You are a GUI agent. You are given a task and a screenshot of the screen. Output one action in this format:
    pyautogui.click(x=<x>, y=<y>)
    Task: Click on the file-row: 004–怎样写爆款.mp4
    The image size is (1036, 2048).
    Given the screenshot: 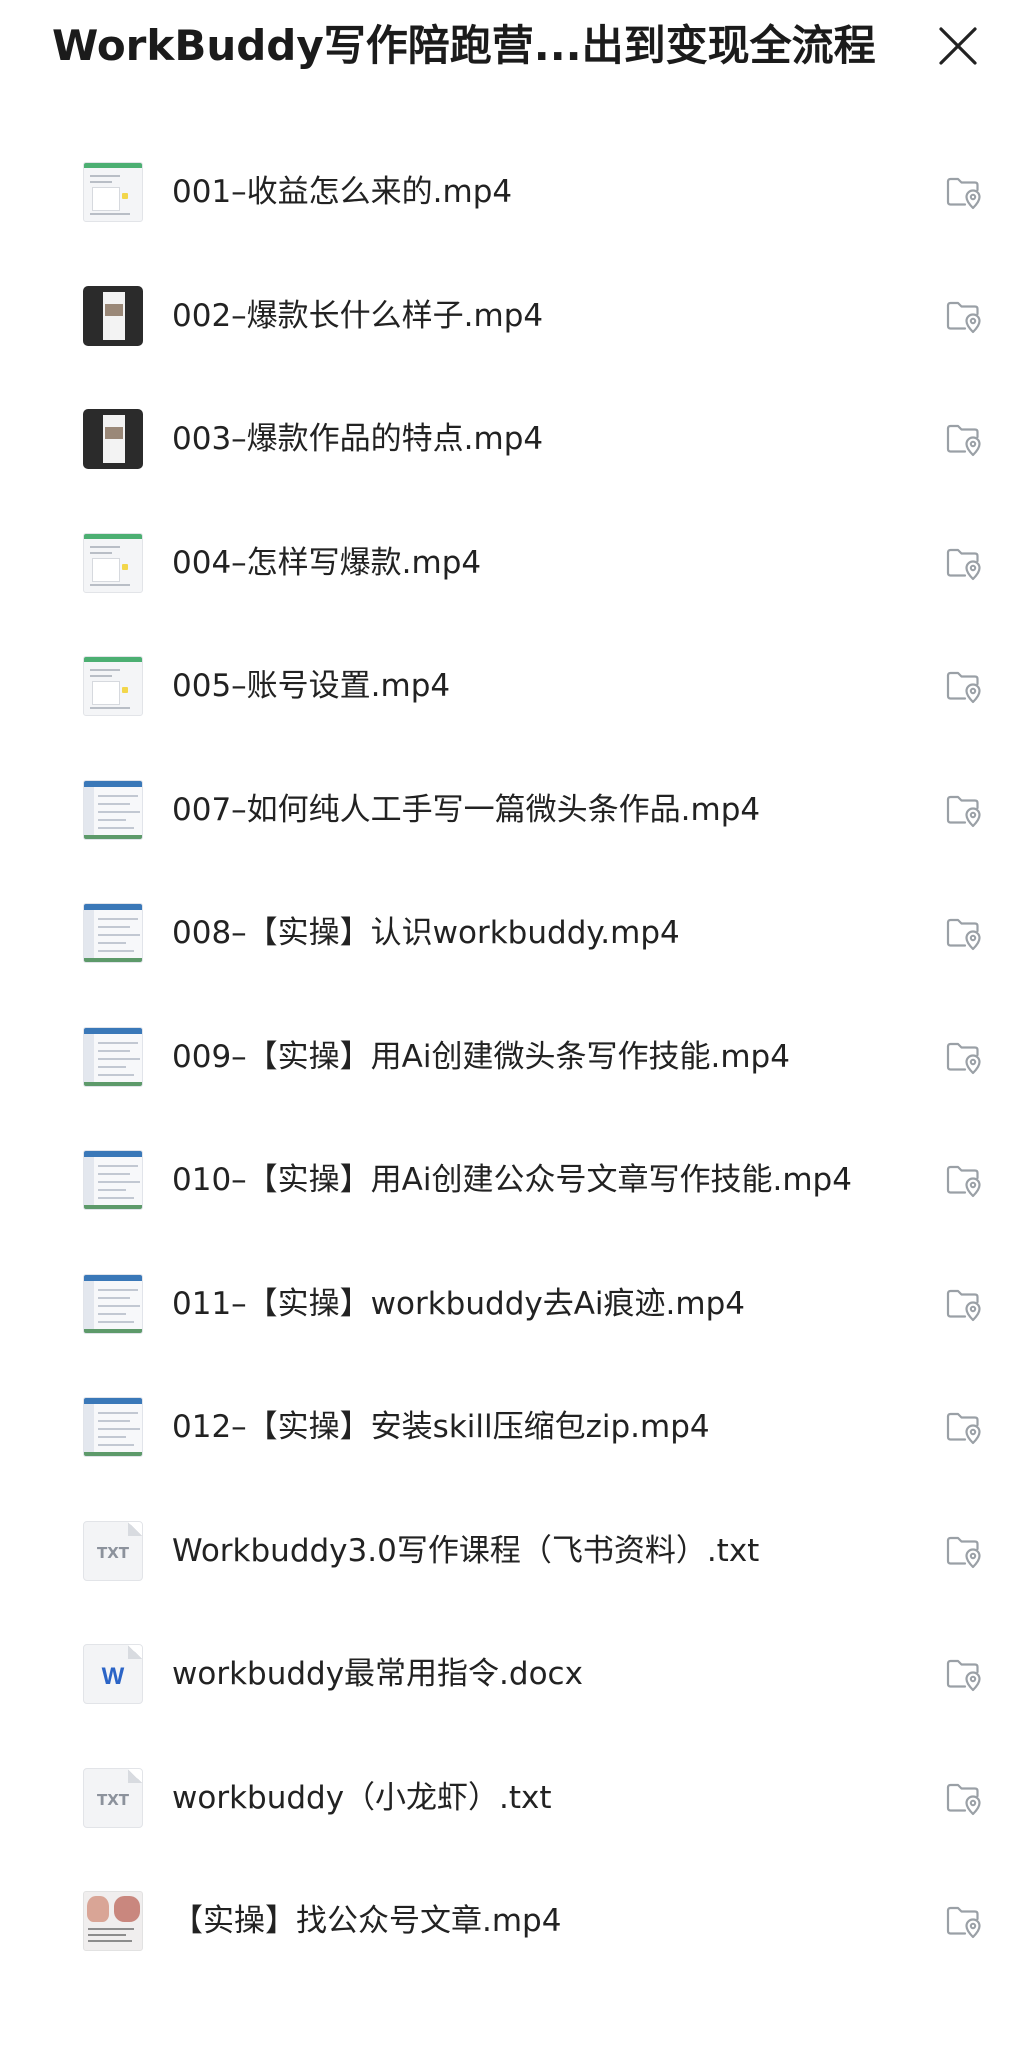 What is the action you would take?
    pyautogui.click(x=518, y=563)
    